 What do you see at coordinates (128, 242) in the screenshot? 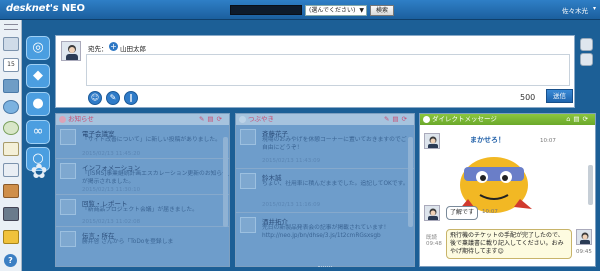
I see `item-text: 勝井啓 さんから「ToDoを登録しま` at bounding box center [128, 242].